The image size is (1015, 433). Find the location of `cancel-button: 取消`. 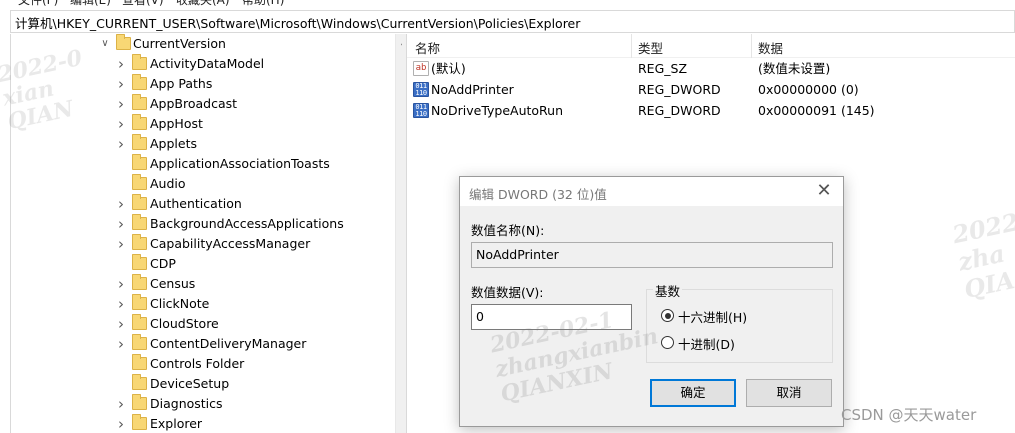

cancel-button: 取消 is located at coordinates (789, 393).